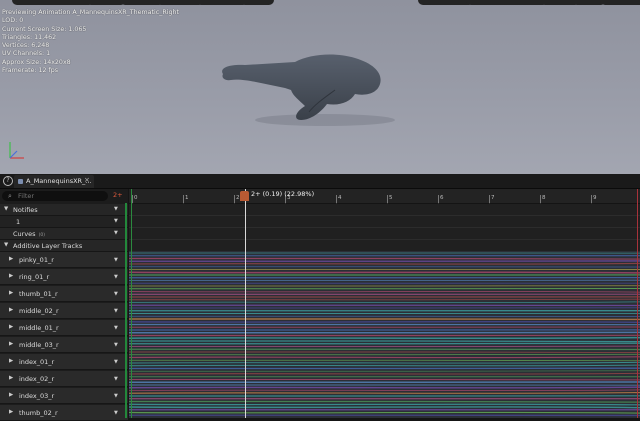 The width and height of the screenshot is (640, 421). What do you see at coordinates (64, 413) in the screenshot?
I see `track-row: ▶ thumb_02_r ▼` at bounding box center [64, 413].